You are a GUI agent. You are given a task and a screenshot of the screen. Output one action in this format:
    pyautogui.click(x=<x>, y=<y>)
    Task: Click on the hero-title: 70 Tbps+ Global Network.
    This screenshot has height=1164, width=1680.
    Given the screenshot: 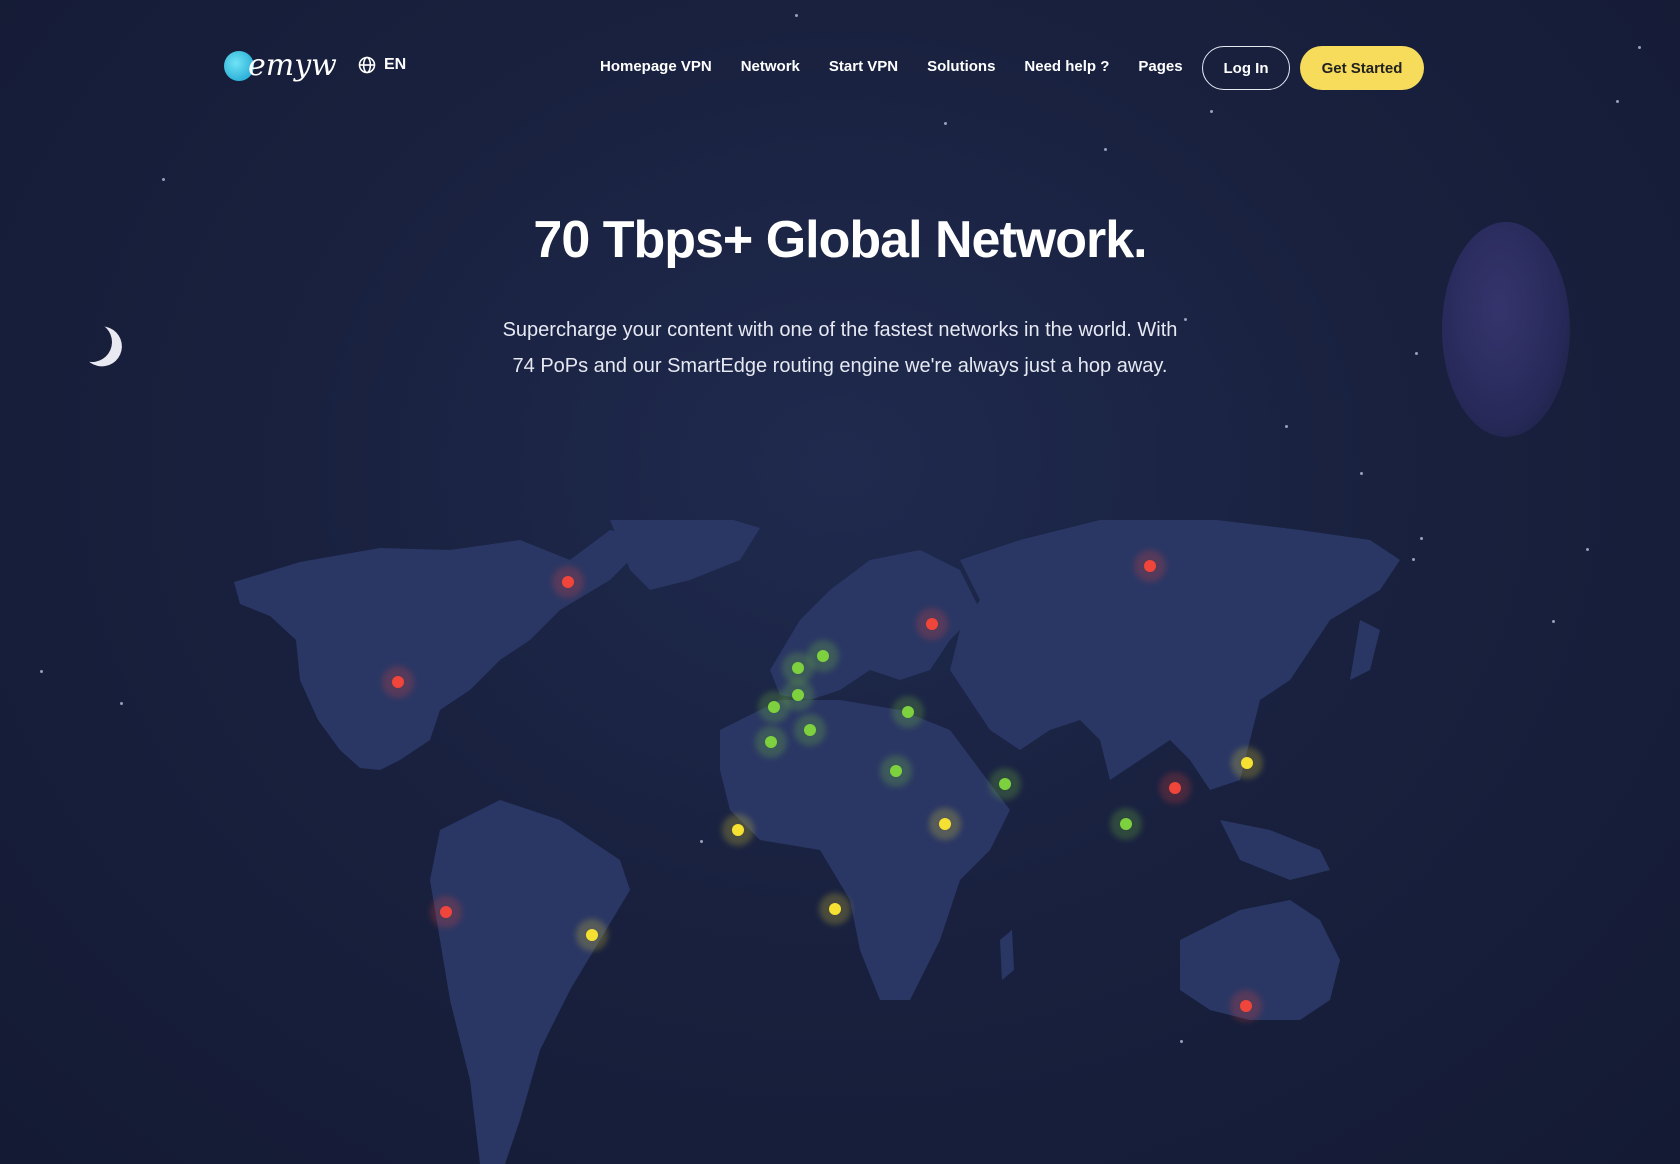 What is the action you would take?
    pyautogui.click(x=840, y=240)
    